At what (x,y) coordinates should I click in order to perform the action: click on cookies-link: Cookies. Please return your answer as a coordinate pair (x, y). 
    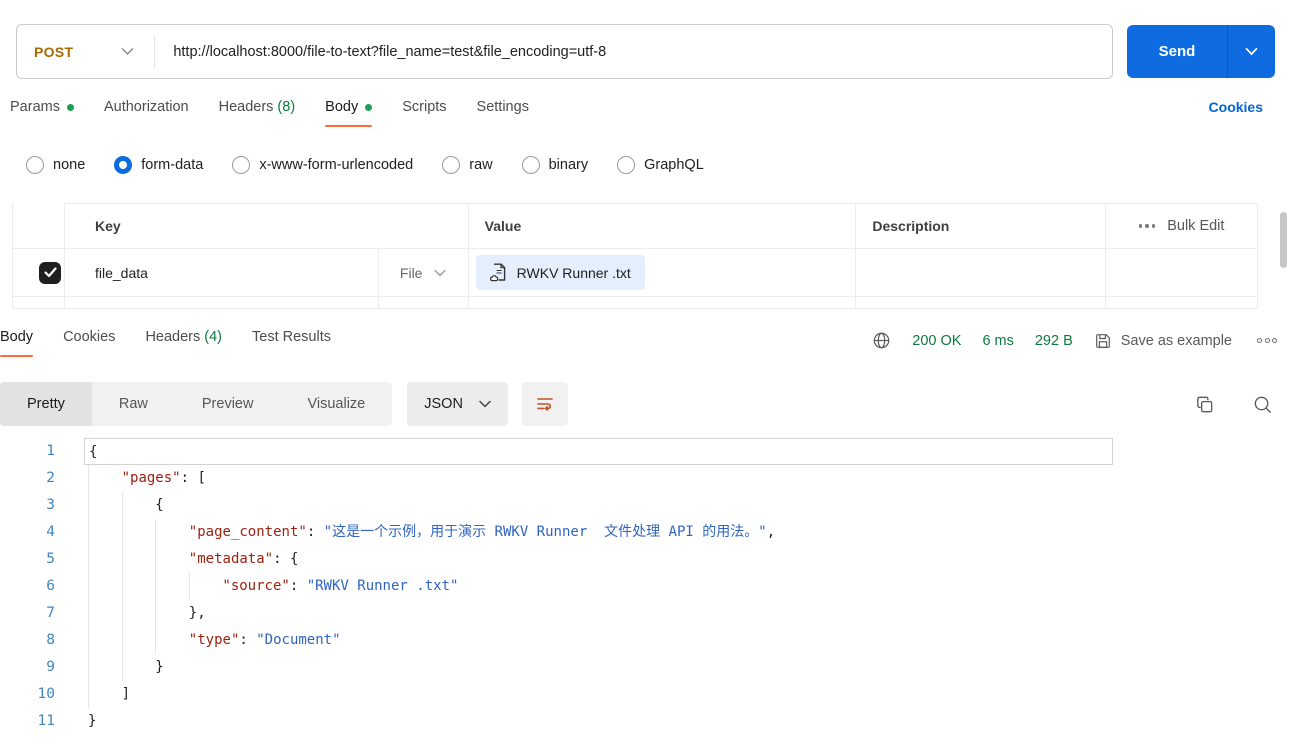
    Looking at the image, I should click on (1236, 107).